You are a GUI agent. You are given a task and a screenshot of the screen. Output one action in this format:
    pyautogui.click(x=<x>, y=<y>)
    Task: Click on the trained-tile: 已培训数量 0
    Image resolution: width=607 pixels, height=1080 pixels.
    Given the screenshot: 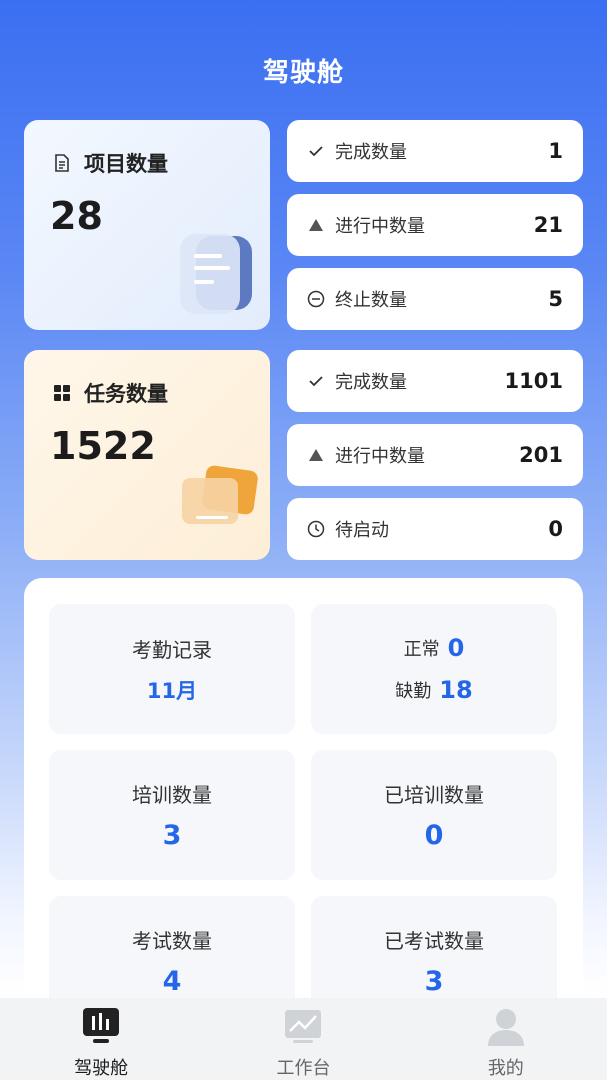 What is the action you would take?
    pyautogui.click(x=434, y=815)
    